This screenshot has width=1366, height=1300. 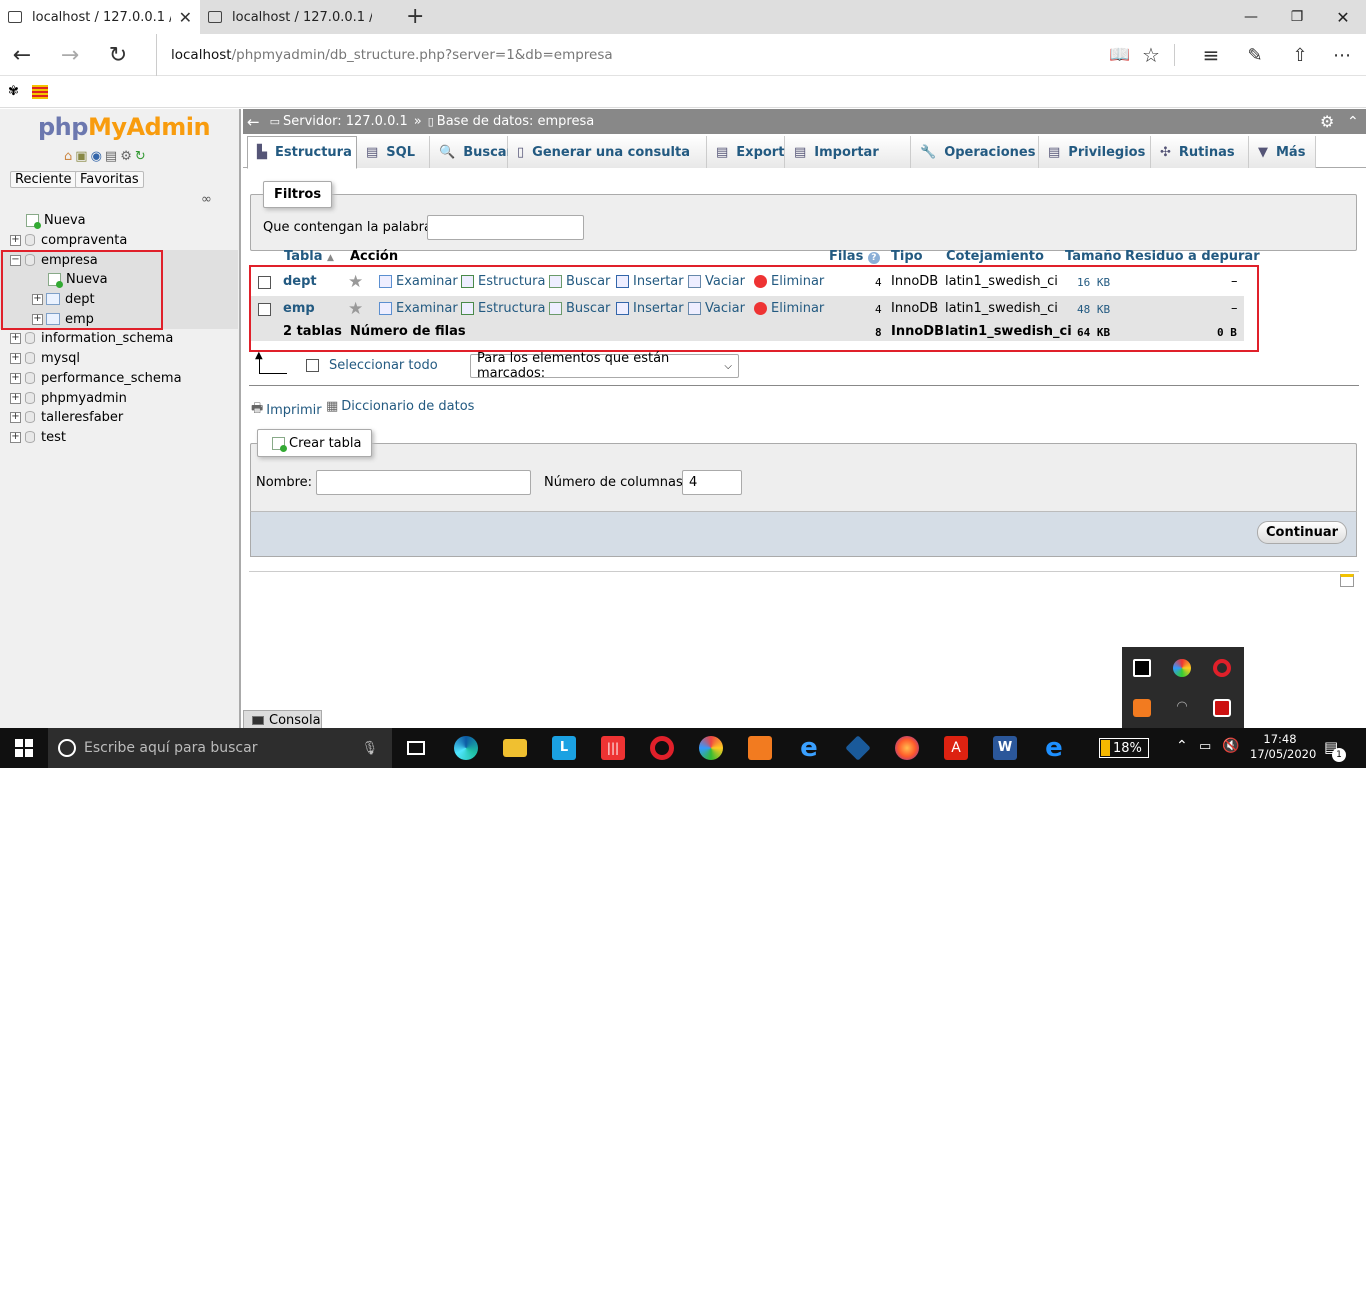 I want to click on back-icon: ←, so click(x=22, y=55).